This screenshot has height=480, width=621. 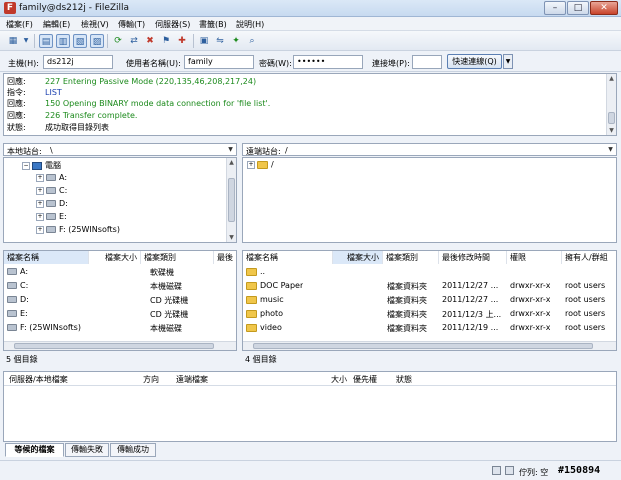 What do you see at coordinates (34, 450) in the screenshot?
I see `tab-queued-files: 等候的檔案` at bounding box center [34, 450].